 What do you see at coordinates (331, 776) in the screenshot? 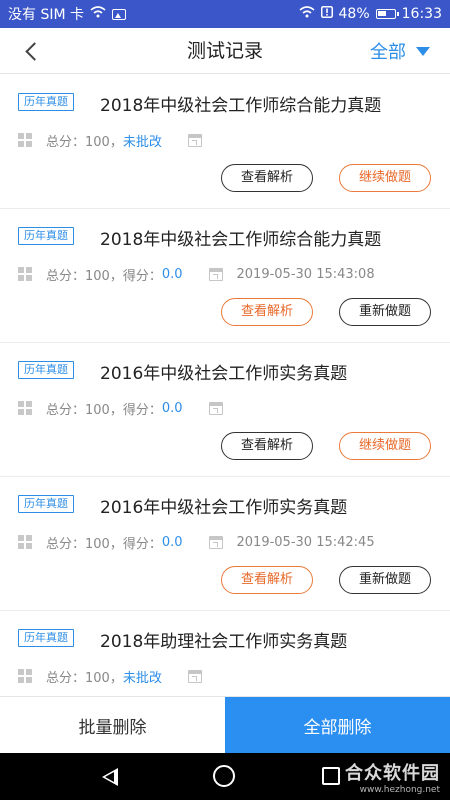
I see `nav-recent-apps-icon` at bounding box center [331, 776].